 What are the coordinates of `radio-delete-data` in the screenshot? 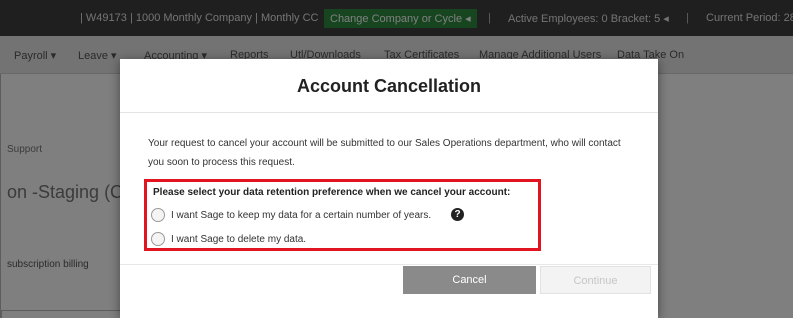 It's located at (158, 239).